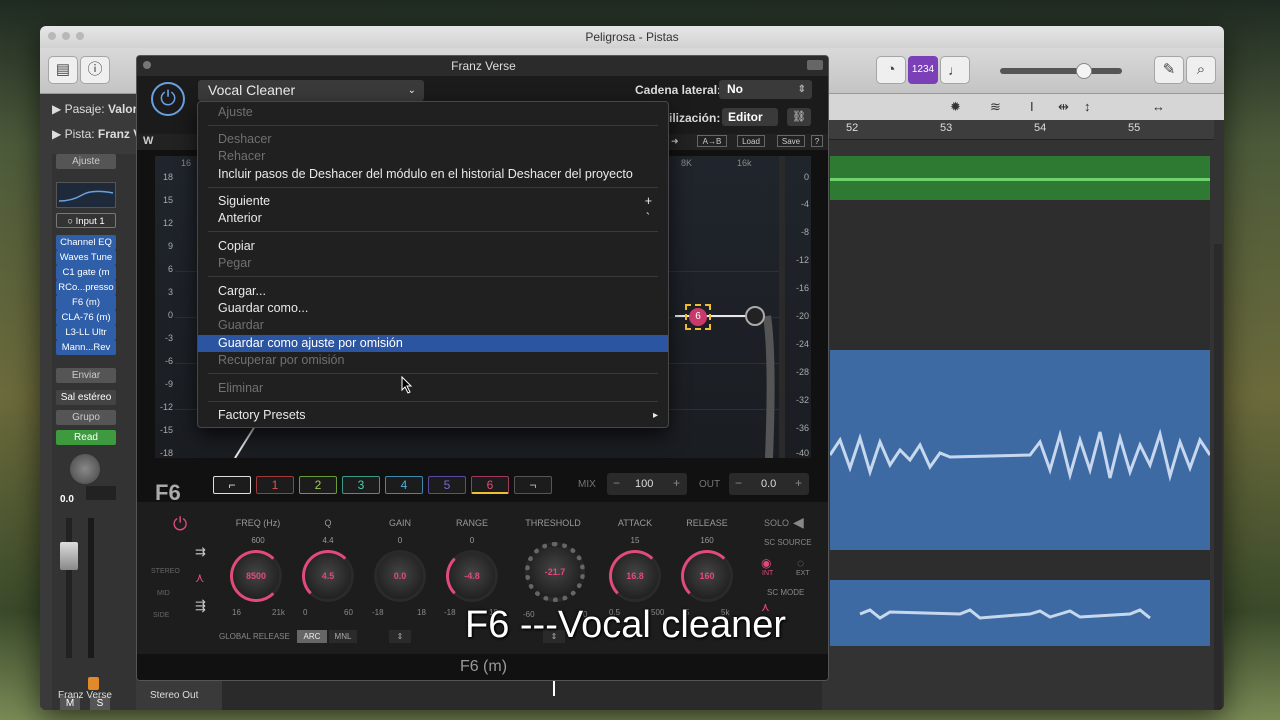 This screenshot has width=1280, height=720. What do you see at coordinates (891, 70) in the screenshot?
I see `cpu-meter-button: ◔` at bounding box center [891, 70].